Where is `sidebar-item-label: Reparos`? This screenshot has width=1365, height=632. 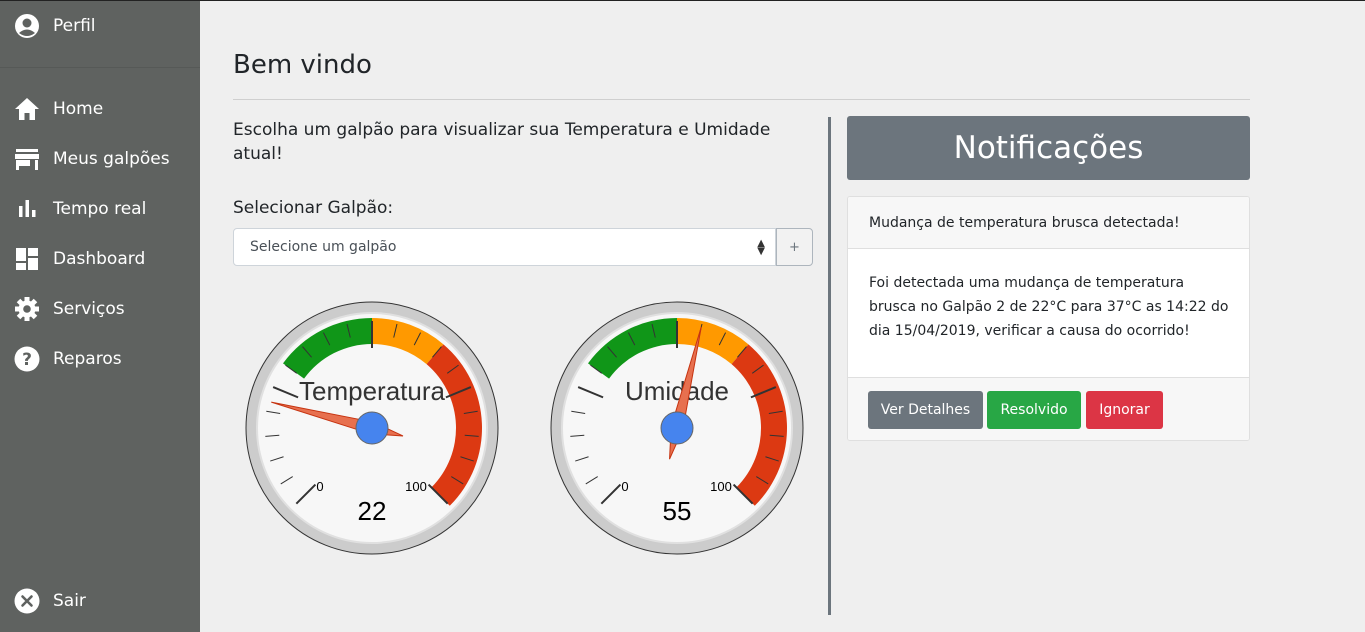
sidebar-item-label: Reparos is located at coordinates (87, 359).